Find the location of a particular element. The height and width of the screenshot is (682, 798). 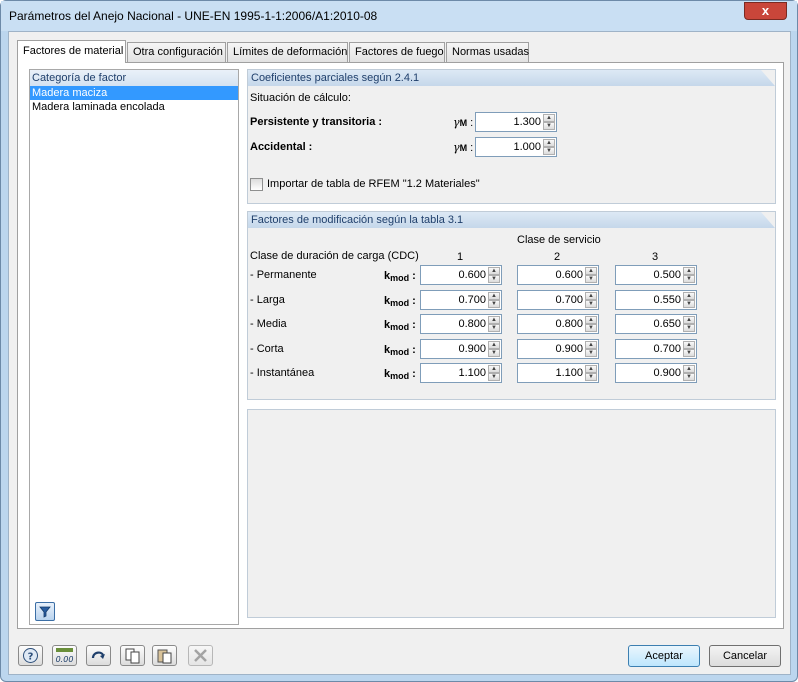

accidental-label: Accidental : is located at coordinates (281, 147).